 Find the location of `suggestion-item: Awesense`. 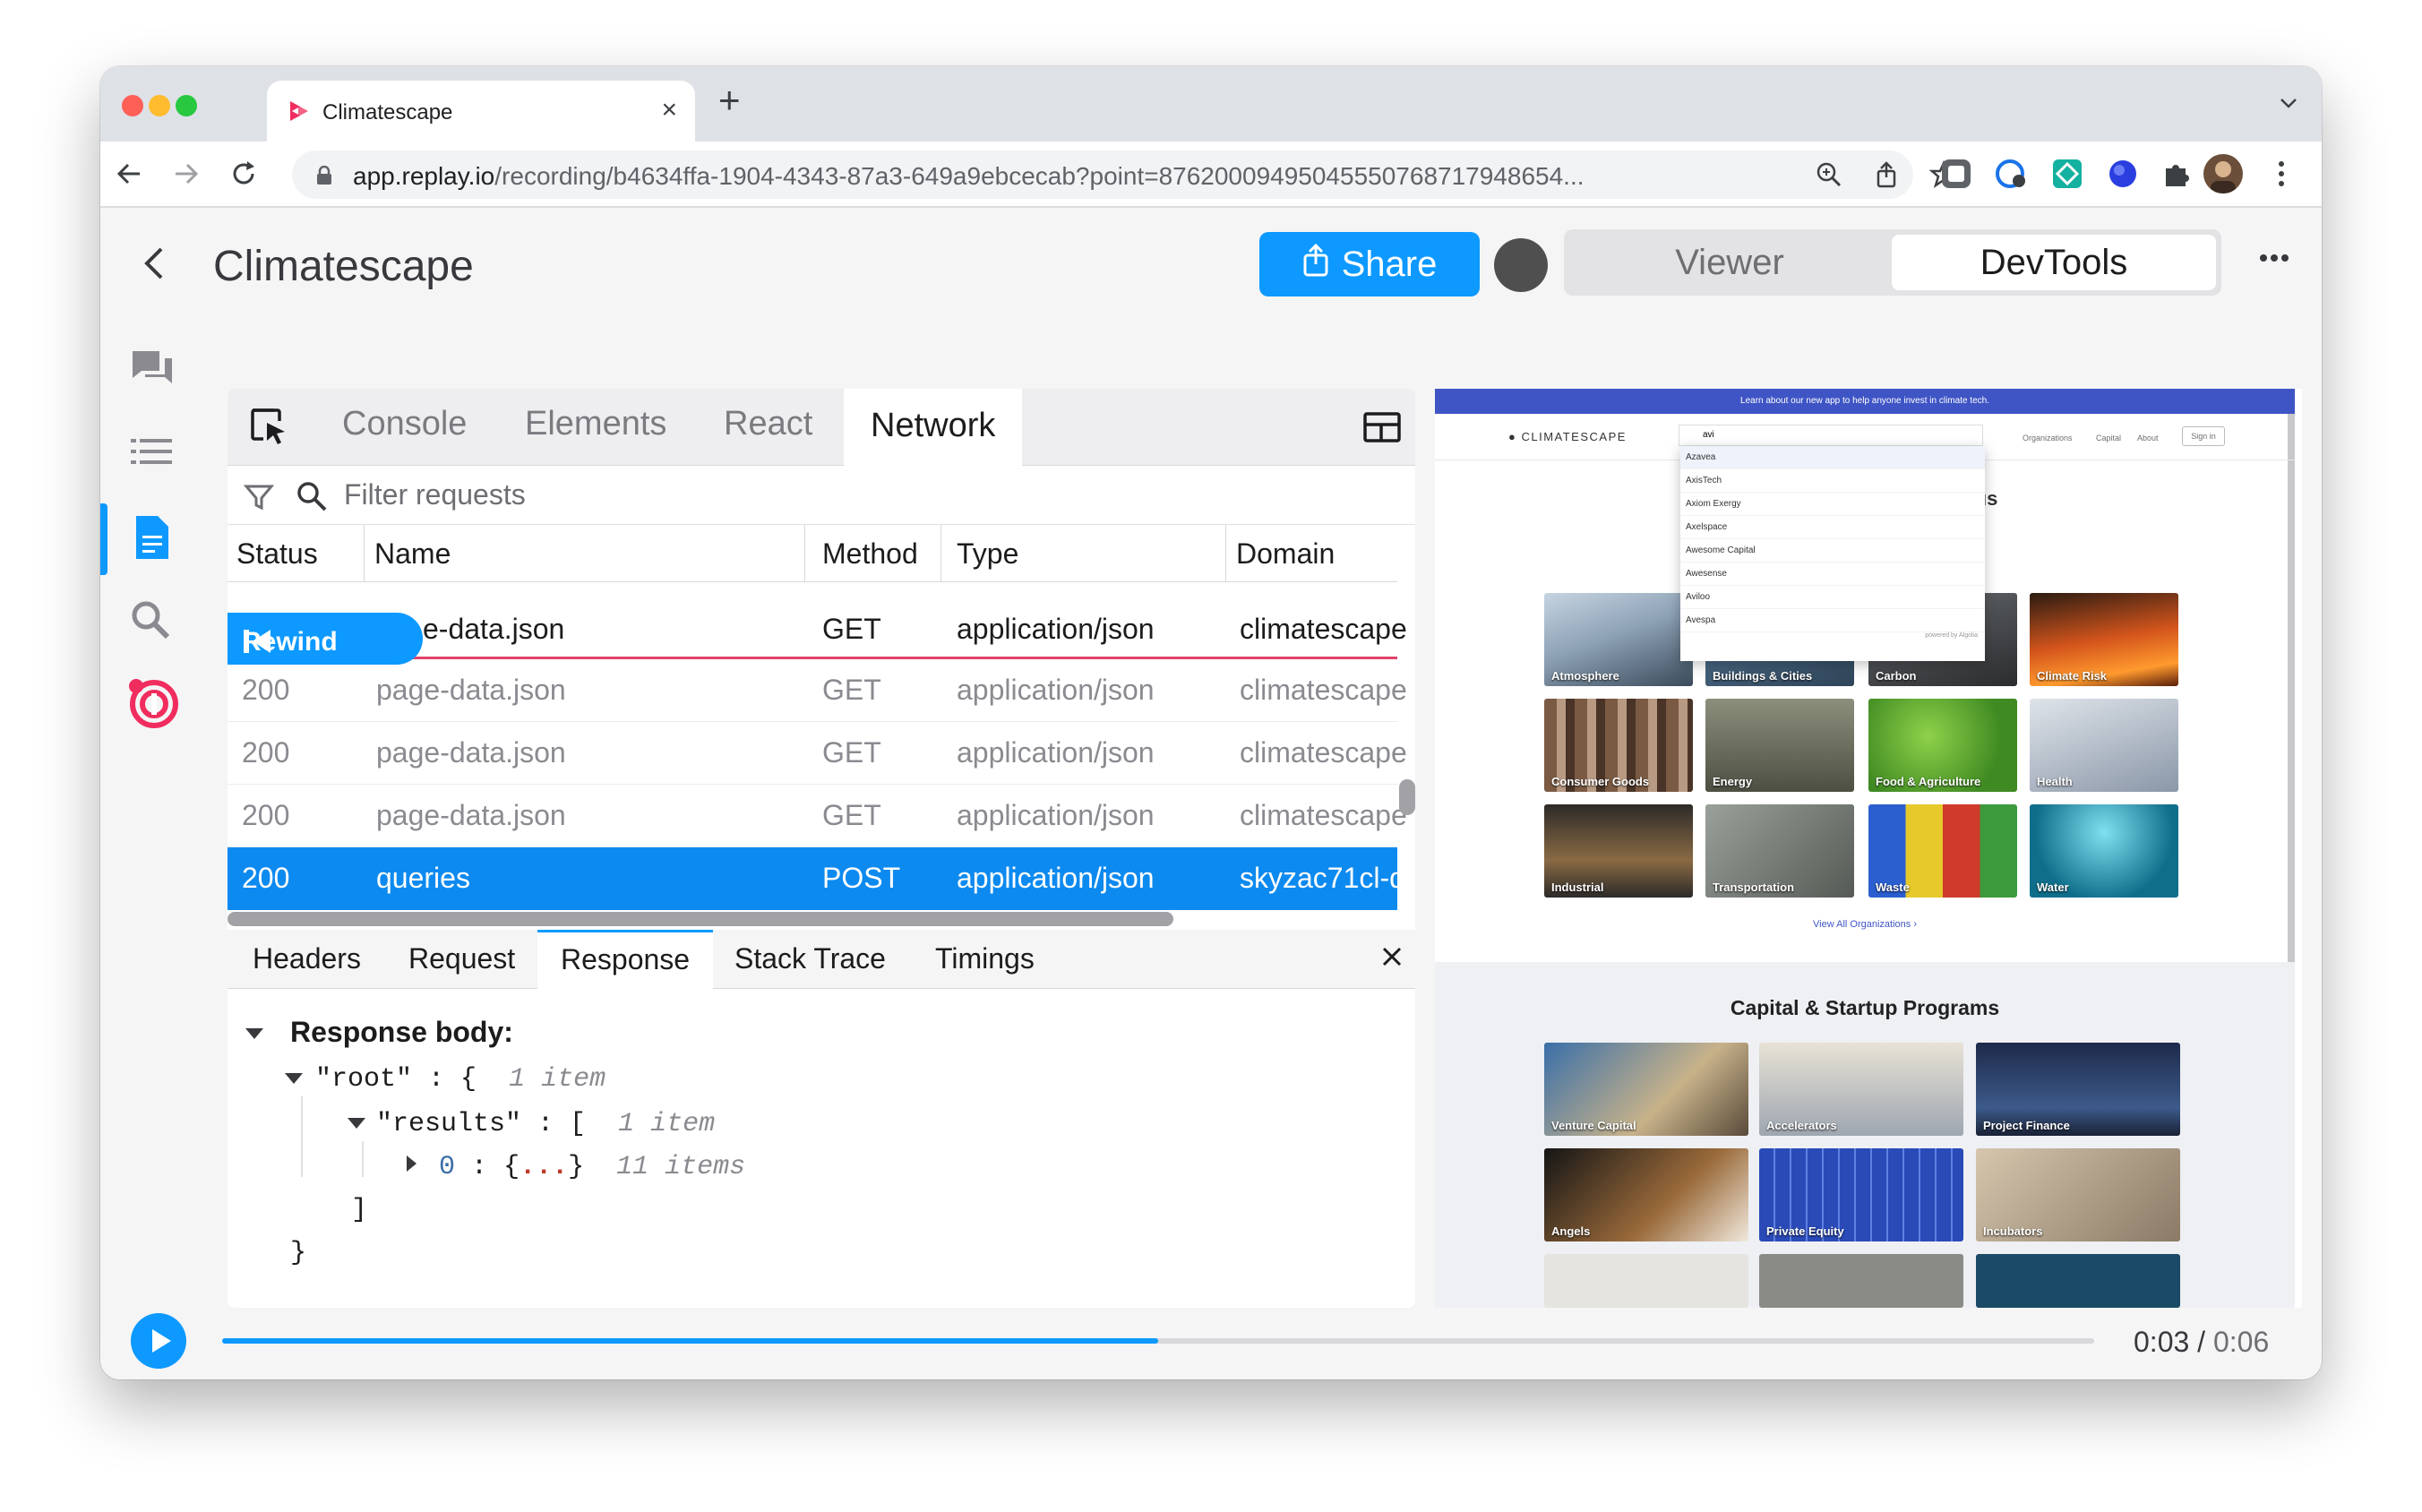

suggestion-item: Awesense is located at coordinates (1833, 574).